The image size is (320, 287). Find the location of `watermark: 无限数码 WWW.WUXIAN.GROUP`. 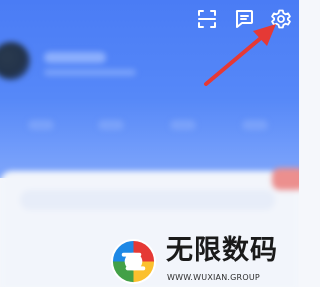

watermark: 无限数码 WWW.WUXIAN.GROUP is located at coordinates (204, 259).